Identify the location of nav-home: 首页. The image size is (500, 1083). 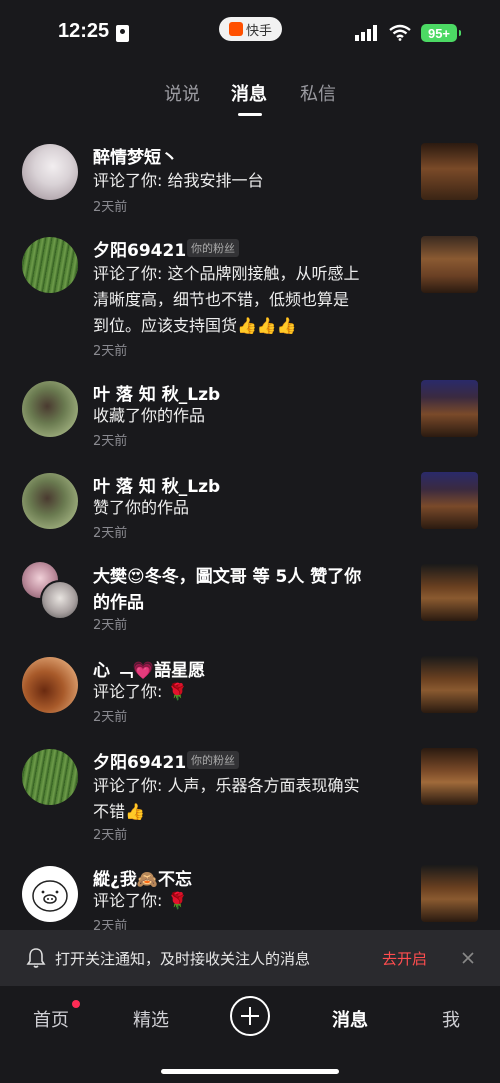
(51, 1019).